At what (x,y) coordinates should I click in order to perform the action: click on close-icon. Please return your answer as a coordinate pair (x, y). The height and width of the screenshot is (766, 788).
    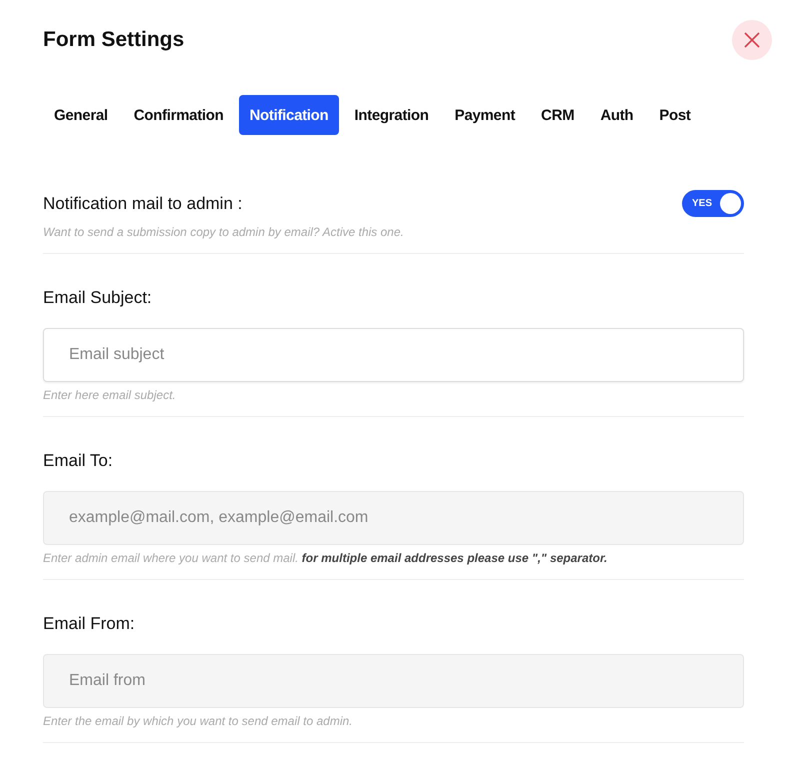
    Looking at the image, I should click on (752, 40).